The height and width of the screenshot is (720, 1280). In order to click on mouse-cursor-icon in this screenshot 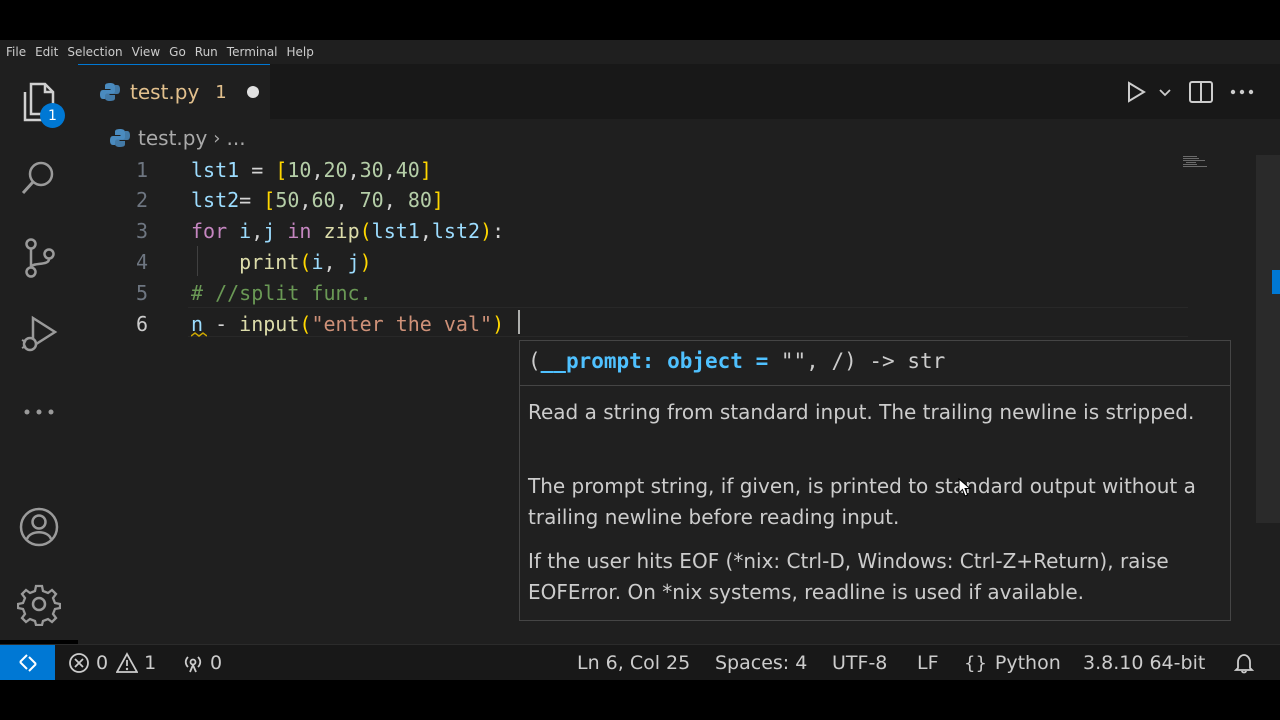, I will do `click(965, 487)`.